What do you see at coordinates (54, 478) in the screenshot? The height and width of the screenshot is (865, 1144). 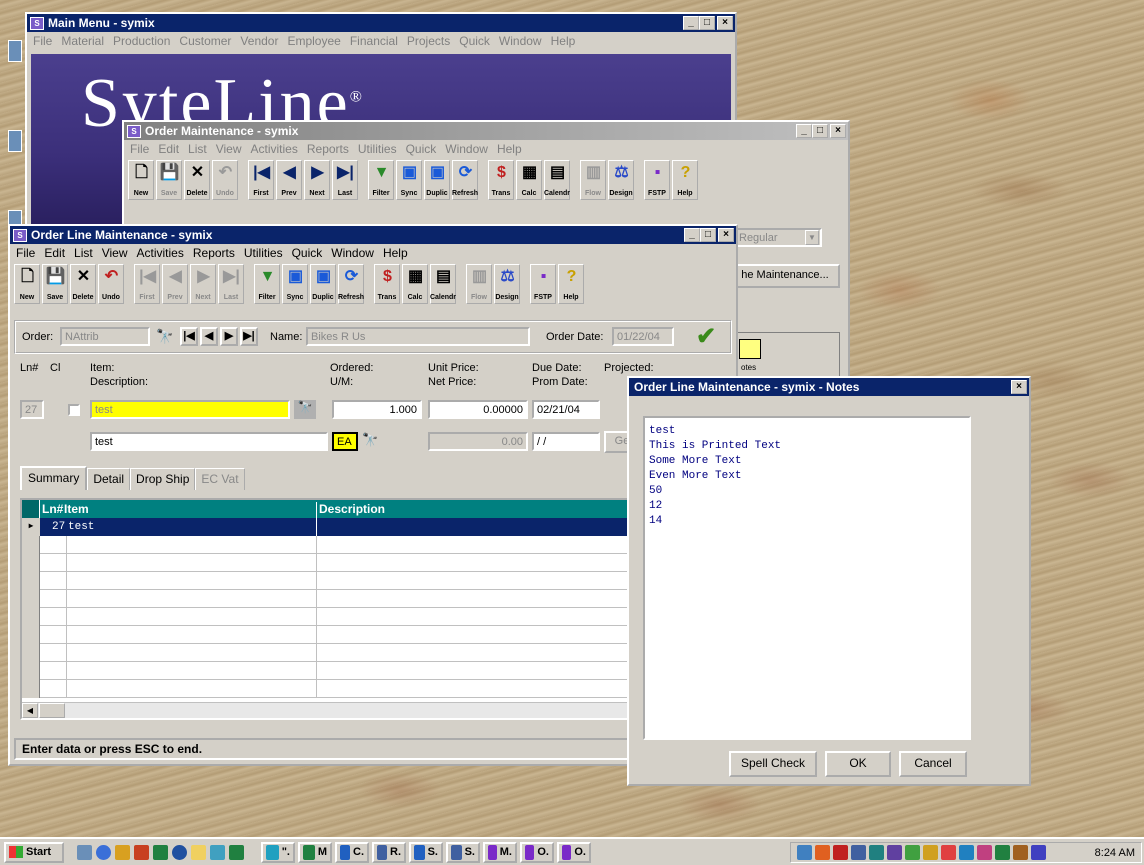 I see `tab-summary: Summary` at bounding box center [54, 478].